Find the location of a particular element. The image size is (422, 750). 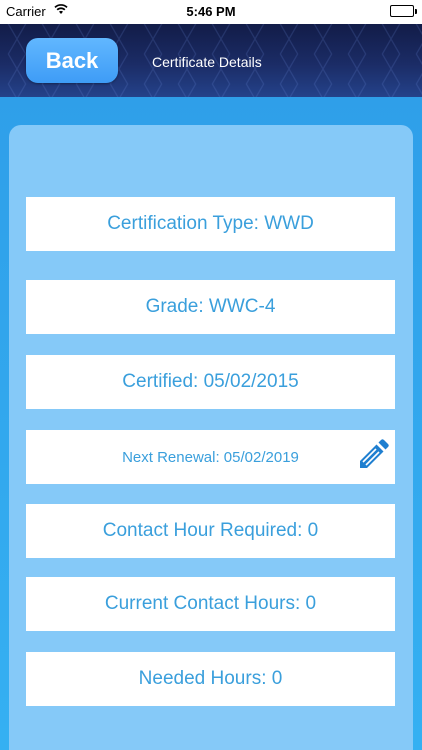

clock: 5:46 PM is located at coordinates (211, 11).